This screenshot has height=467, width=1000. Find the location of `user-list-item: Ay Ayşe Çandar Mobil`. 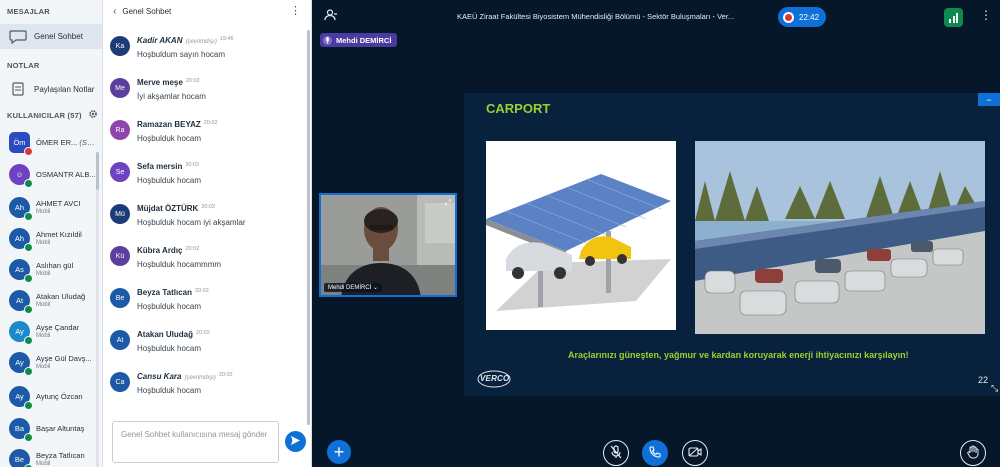

user-list-item: Ay Ayşe Çandar Mobil is located at coordinates (48, 331).